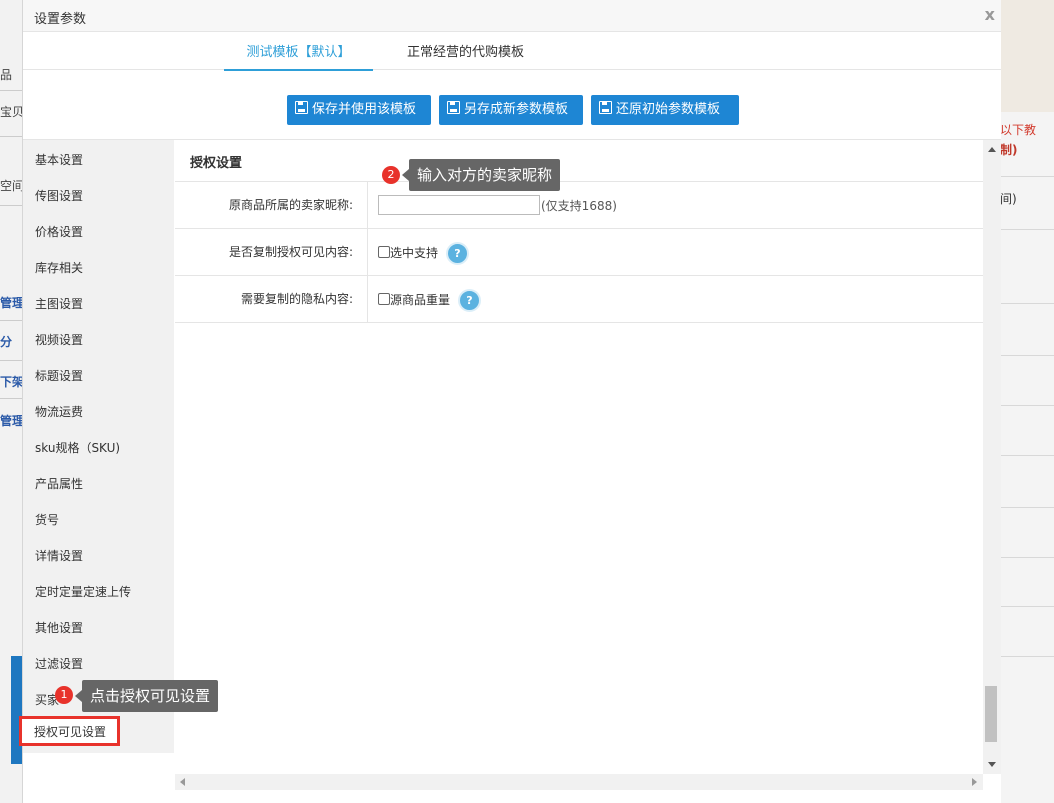 The width and height of the screenshot is (1054, 803). Describe the element at coordinates (59, 411) in the screenshot. I see `menu-item-shipping: 物流运费` at that location.